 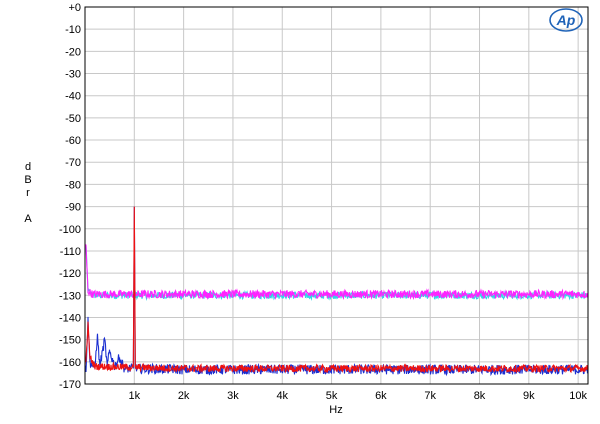 I want to click on x-tick-label: 3k, so click(x=233, y=396).